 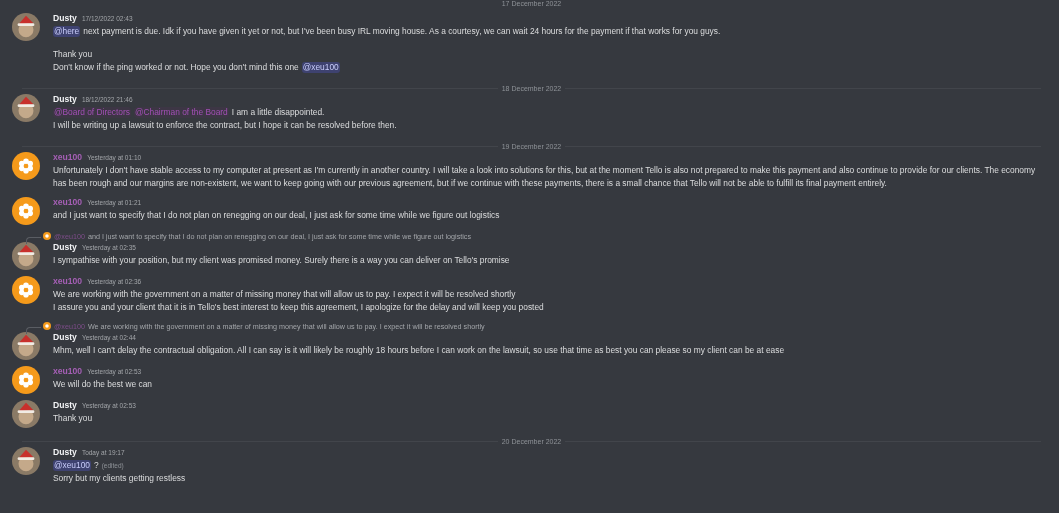 What do you see at coordinates (102, 384) in the screenshot?
I see `message-text: We will do the best we can` at bounding box center [102, 384].